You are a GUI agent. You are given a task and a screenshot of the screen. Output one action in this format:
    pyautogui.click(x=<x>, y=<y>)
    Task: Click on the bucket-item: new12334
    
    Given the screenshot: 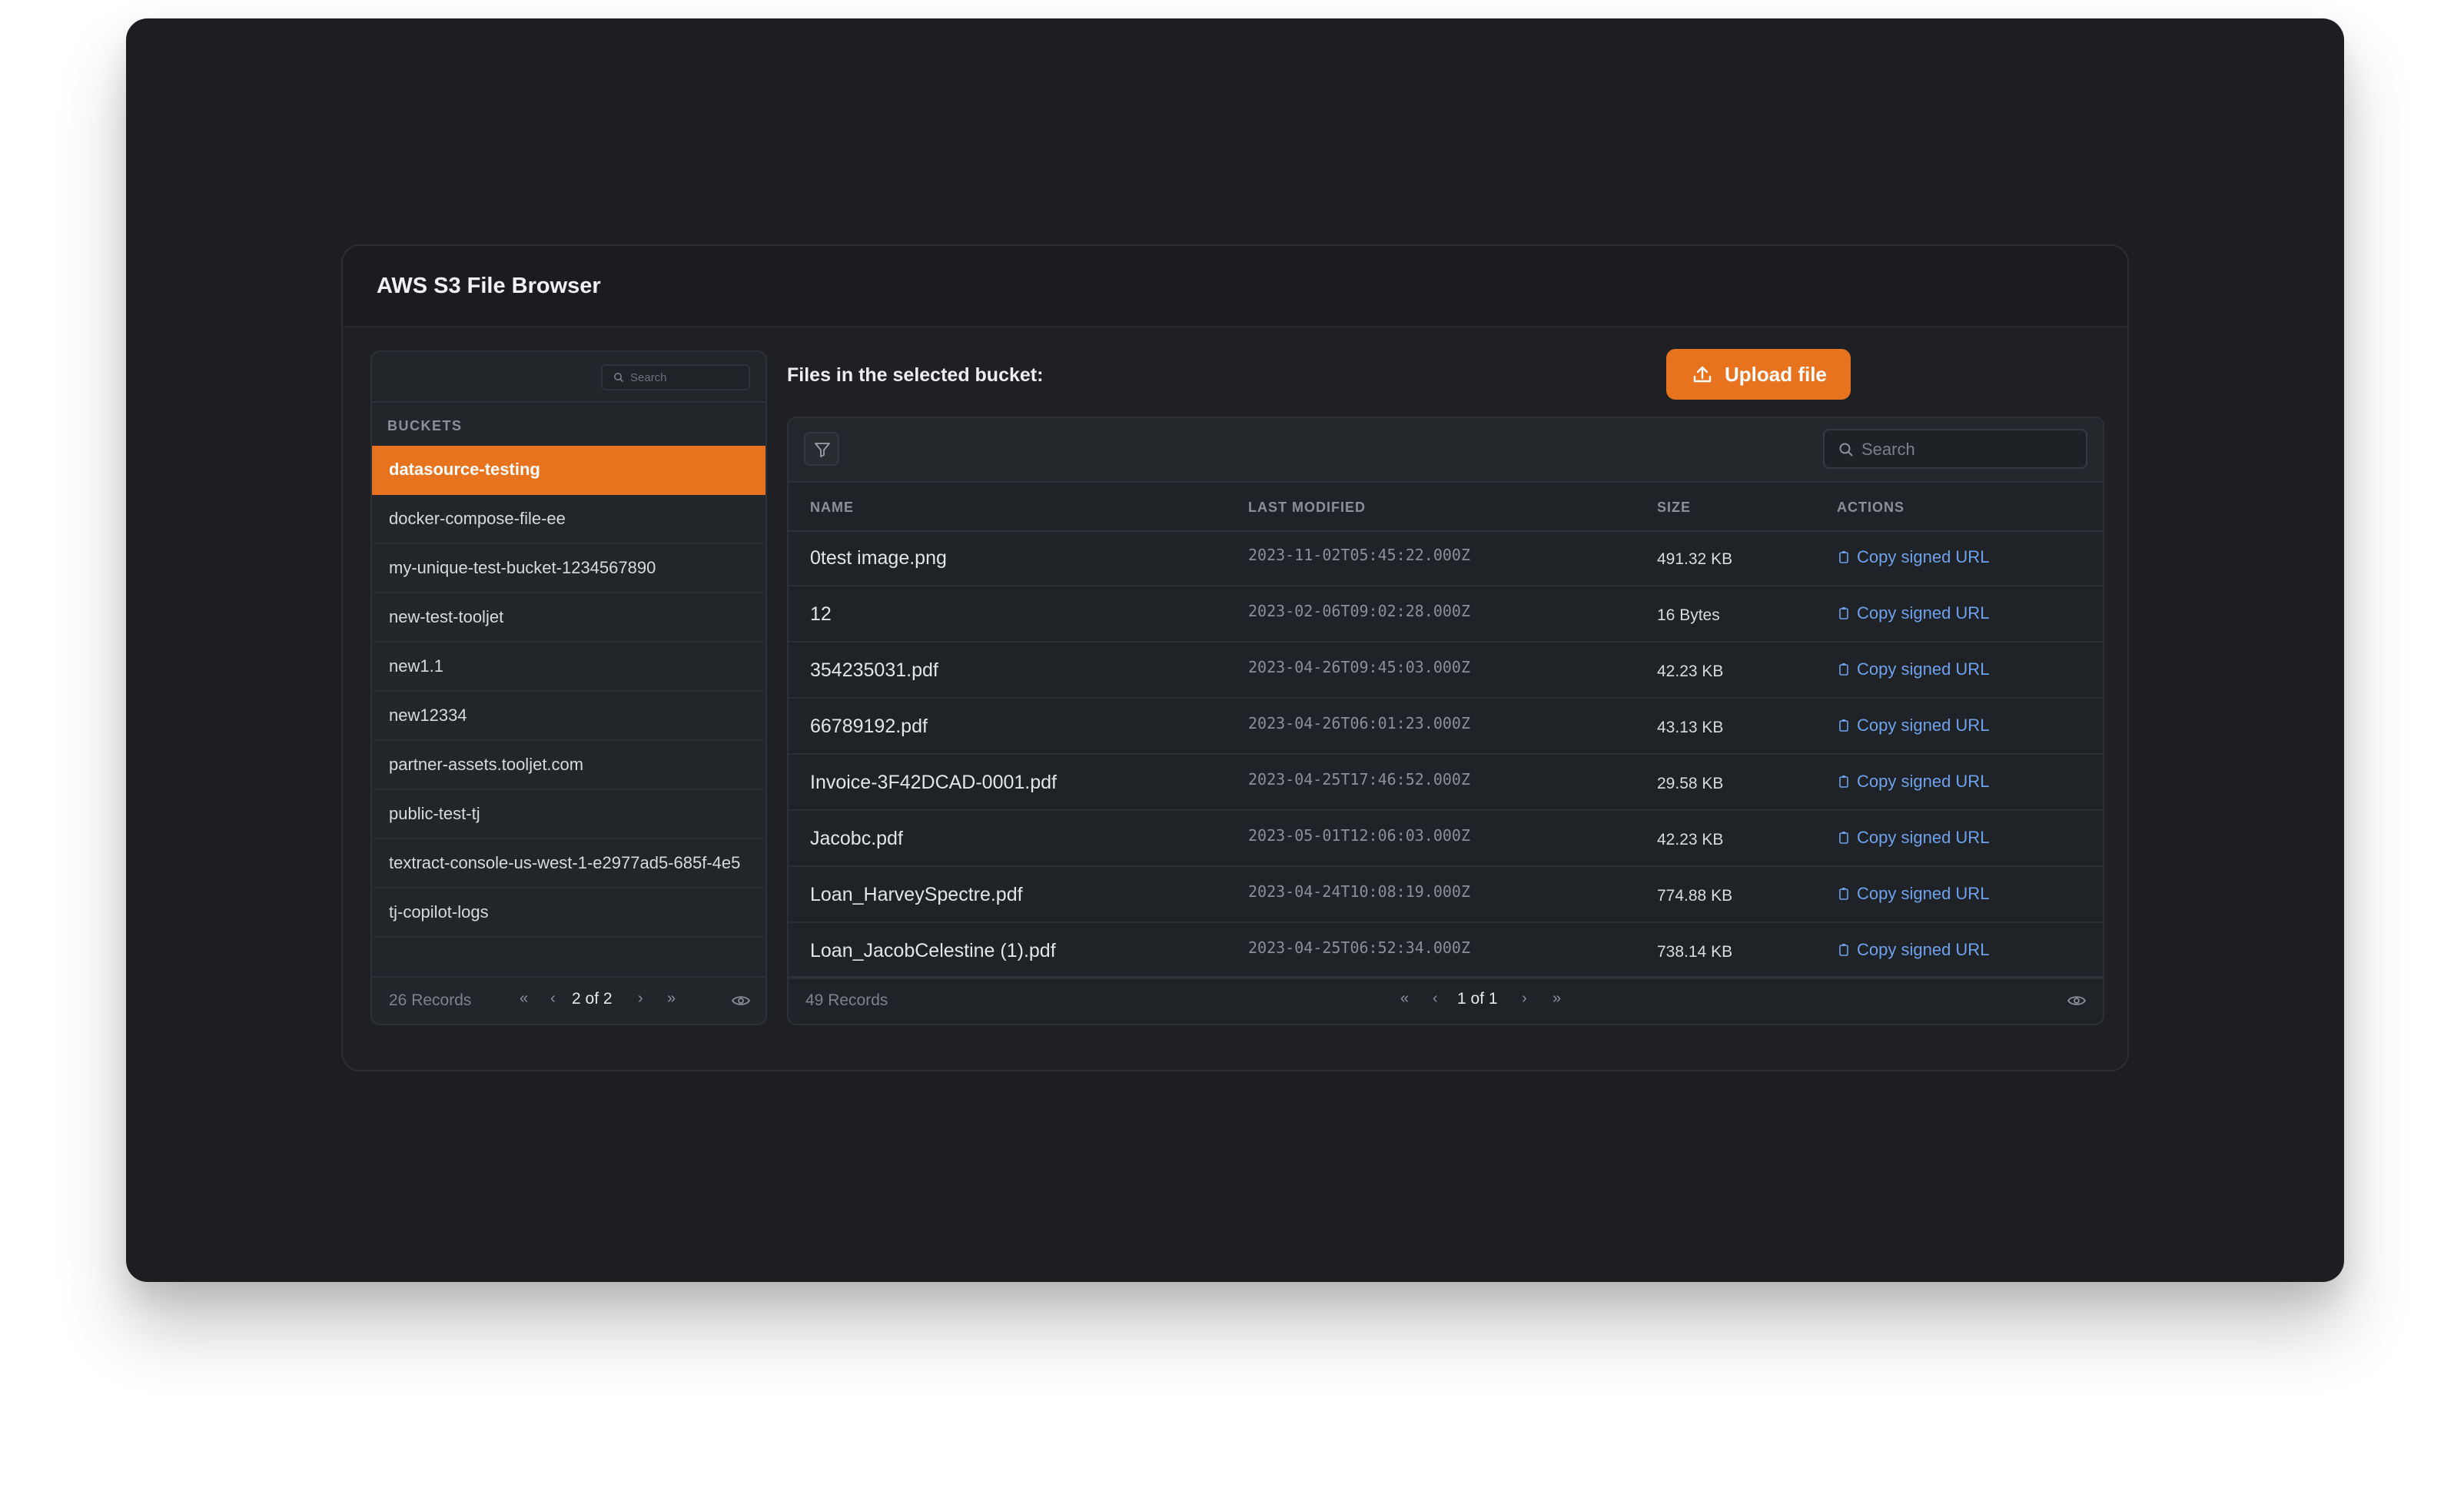 What is the action you would take?
    pyautogui.click(x=568, y=716)
    